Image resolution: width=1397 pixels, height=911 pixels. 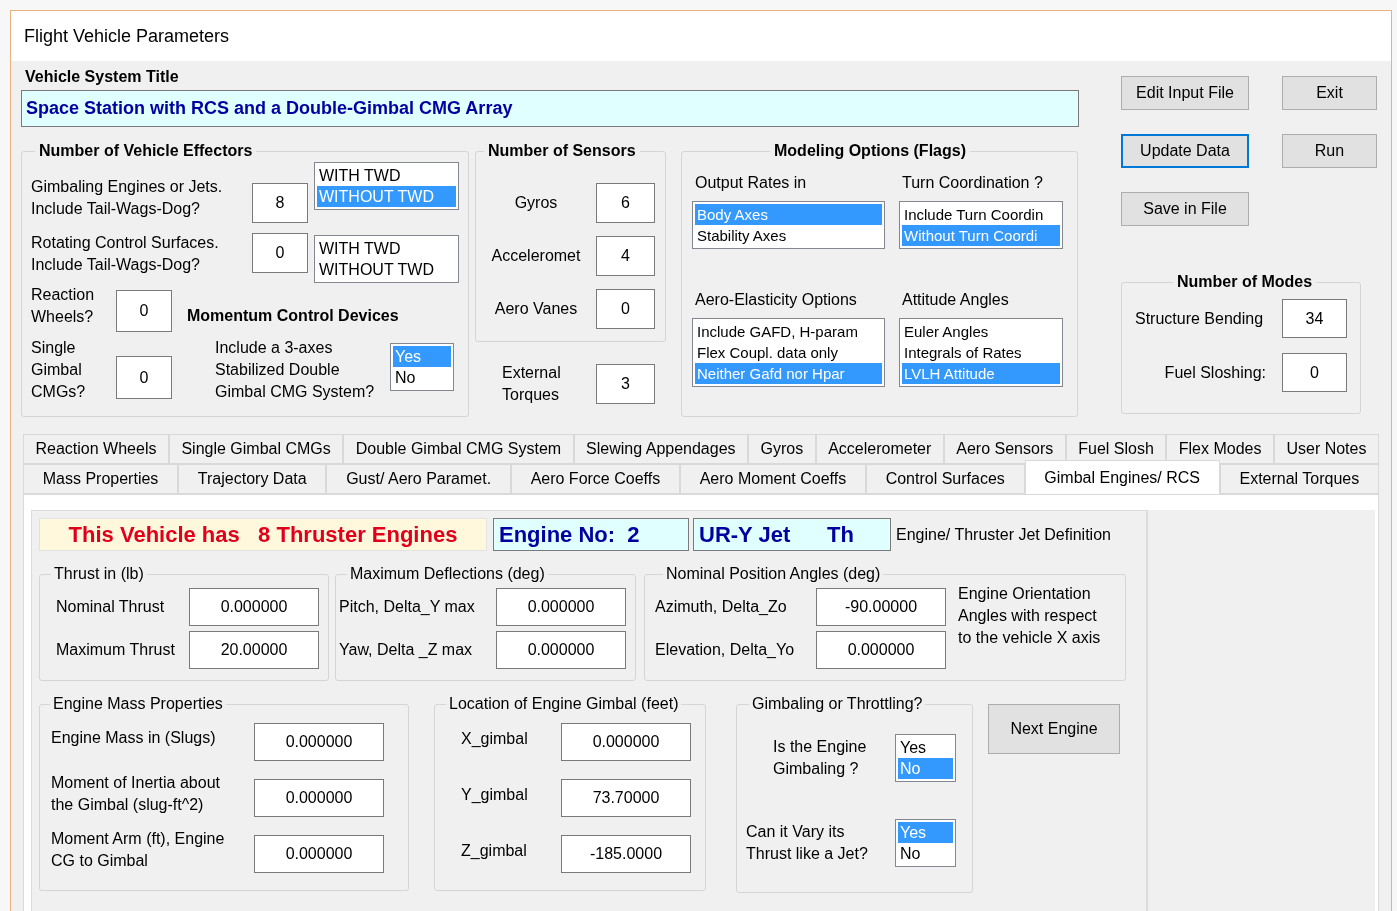 I want to click on button: Update Data, so click(x=1185, y=151).